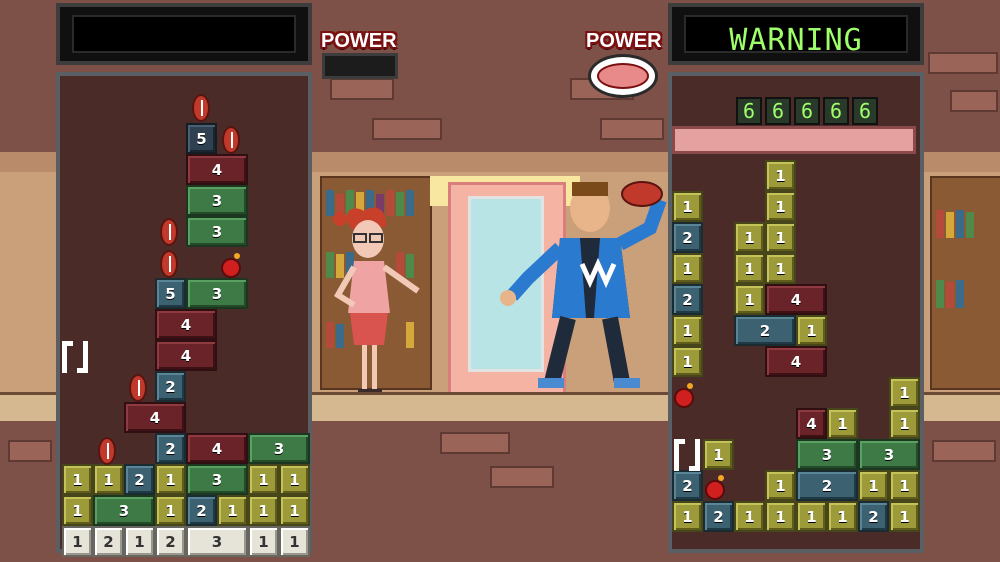  What do you see at coordinates (75, 357) in the screenshot?
I see `p1-cursor-bracket-icon` at bounding box center [75, 357].